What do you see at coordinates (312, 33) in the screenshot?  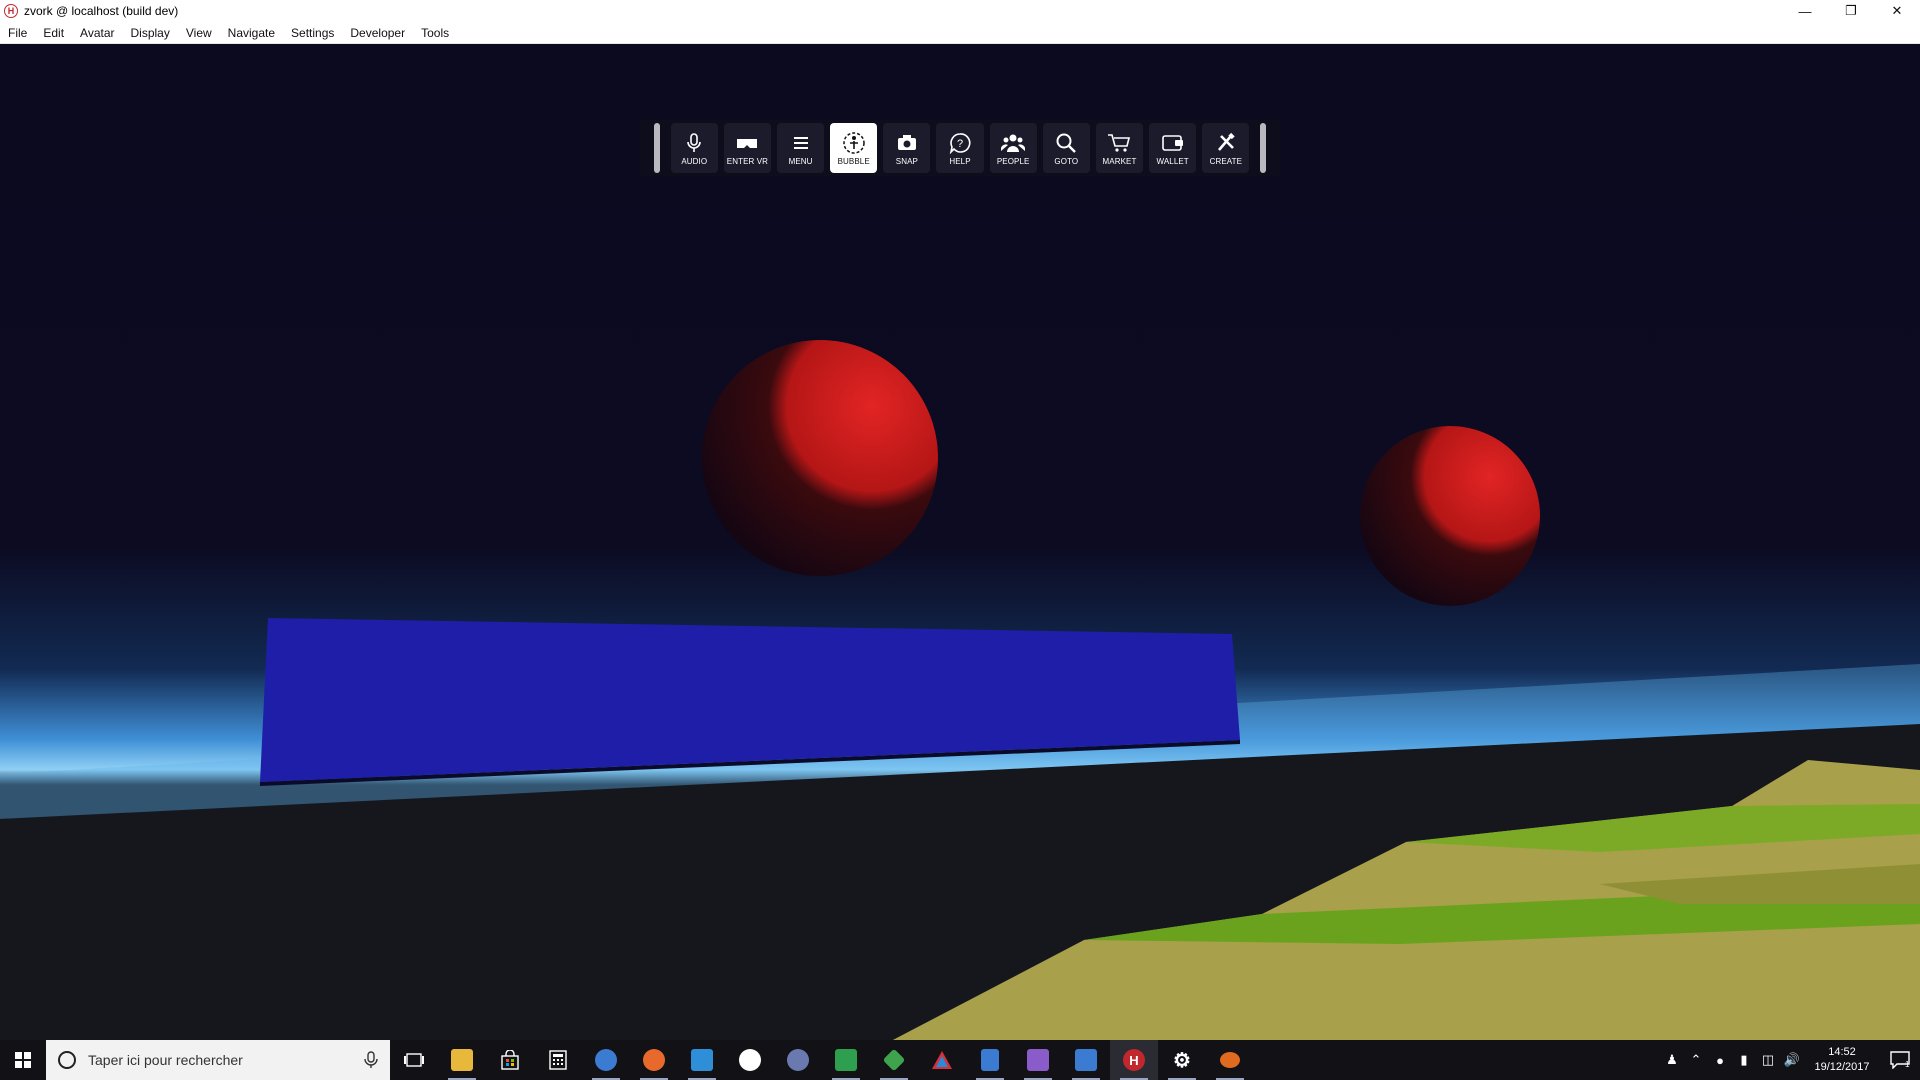 I see `menu-settings: Settings` at bounding box center [312, 33].